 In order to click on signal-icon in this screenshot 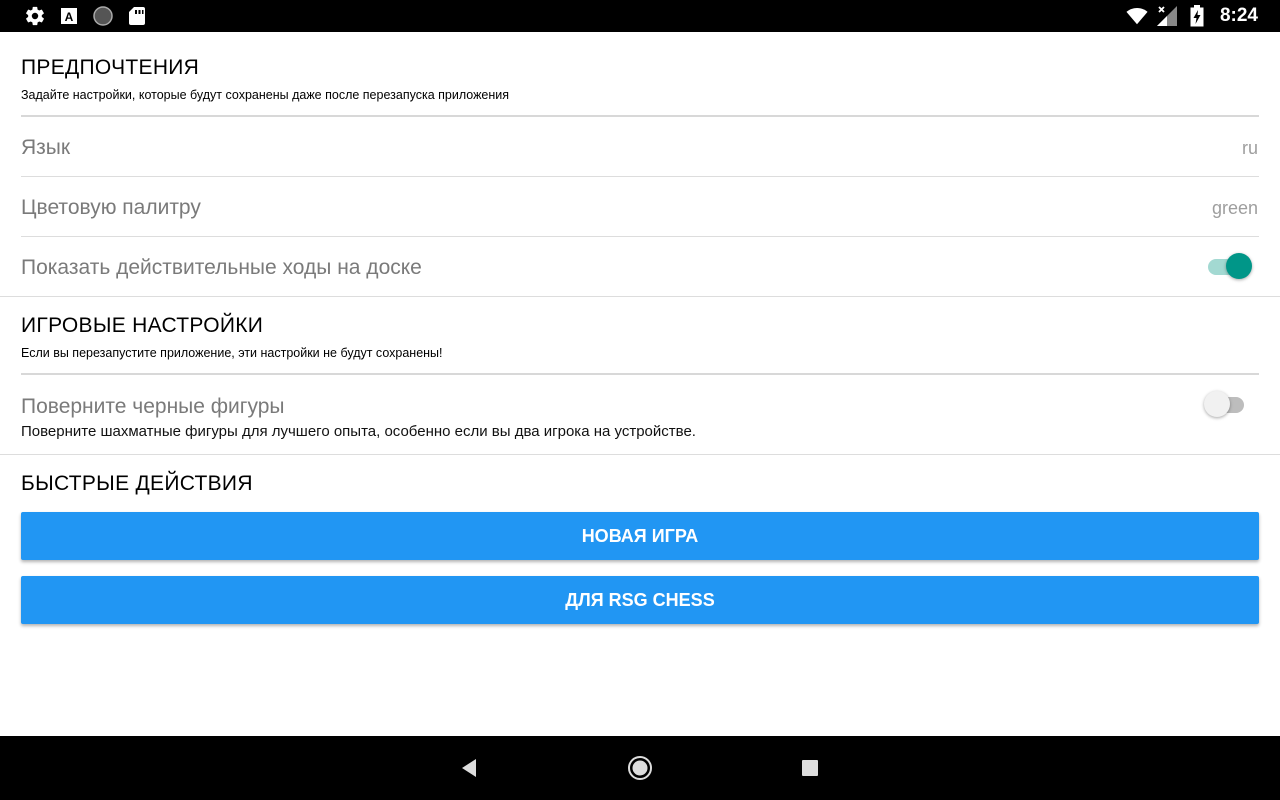, I will do `click(1167, 16)`.